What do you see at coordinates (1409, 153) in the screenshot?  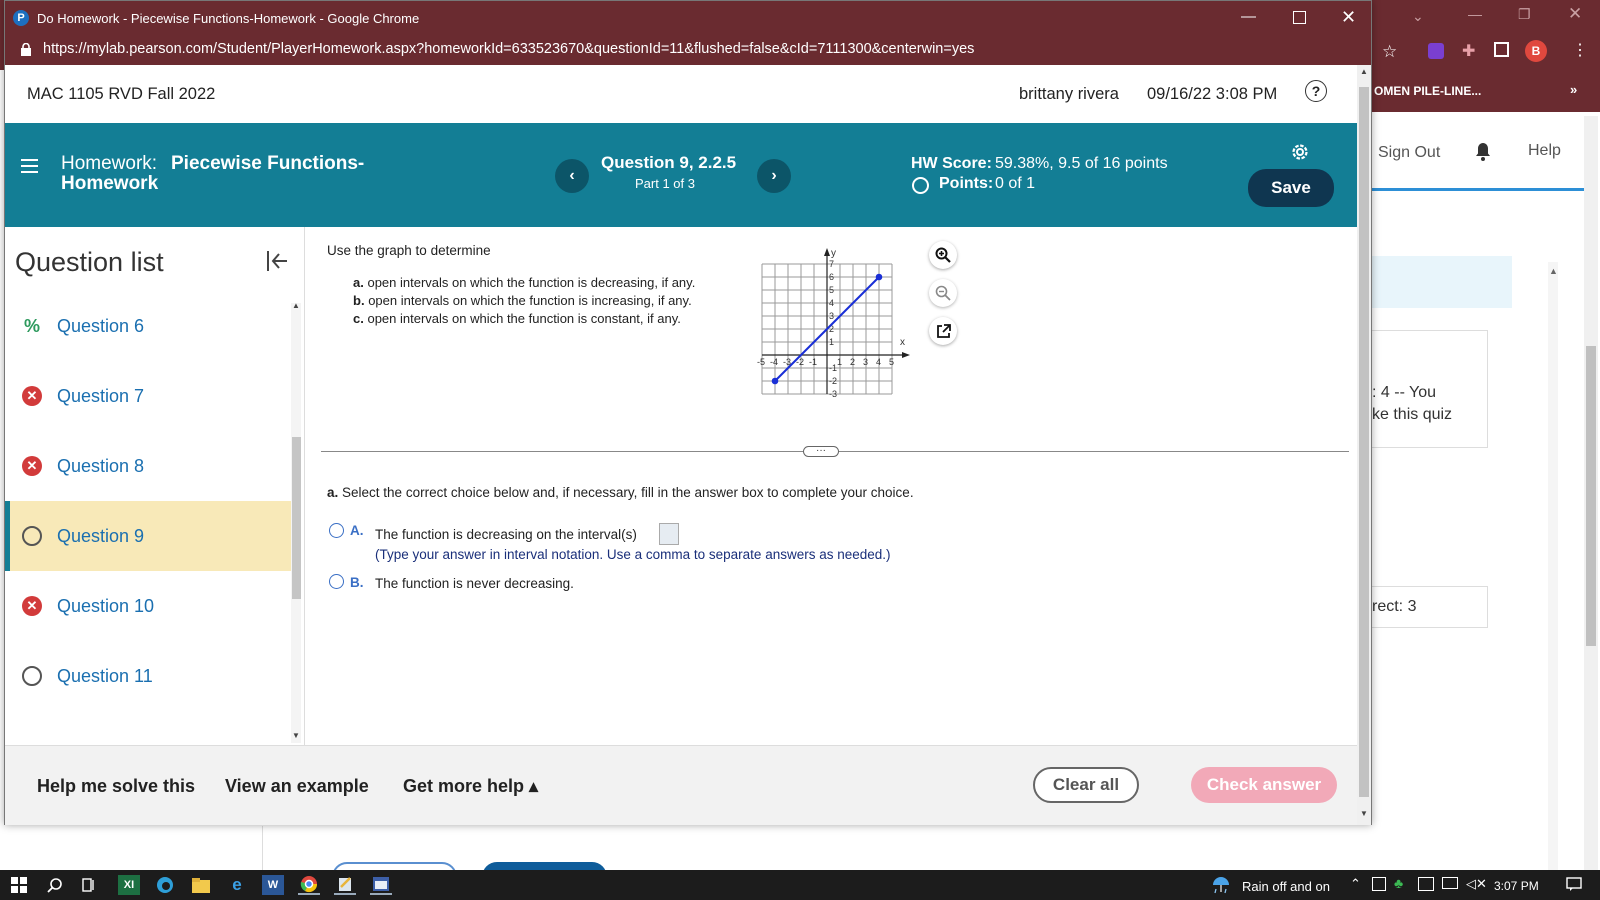 I see `sign-out-link: Sign Out` at bounding box center [1409, 153].